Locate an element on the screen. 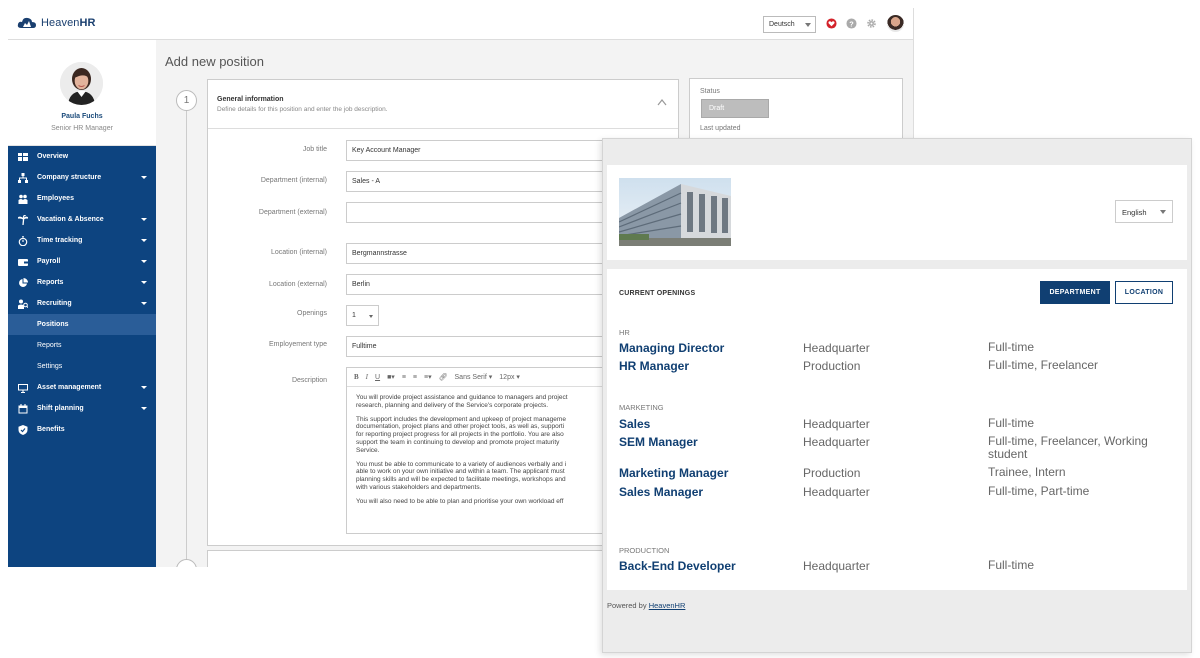  pie-chart-icon is located at coordinates (23, 282).